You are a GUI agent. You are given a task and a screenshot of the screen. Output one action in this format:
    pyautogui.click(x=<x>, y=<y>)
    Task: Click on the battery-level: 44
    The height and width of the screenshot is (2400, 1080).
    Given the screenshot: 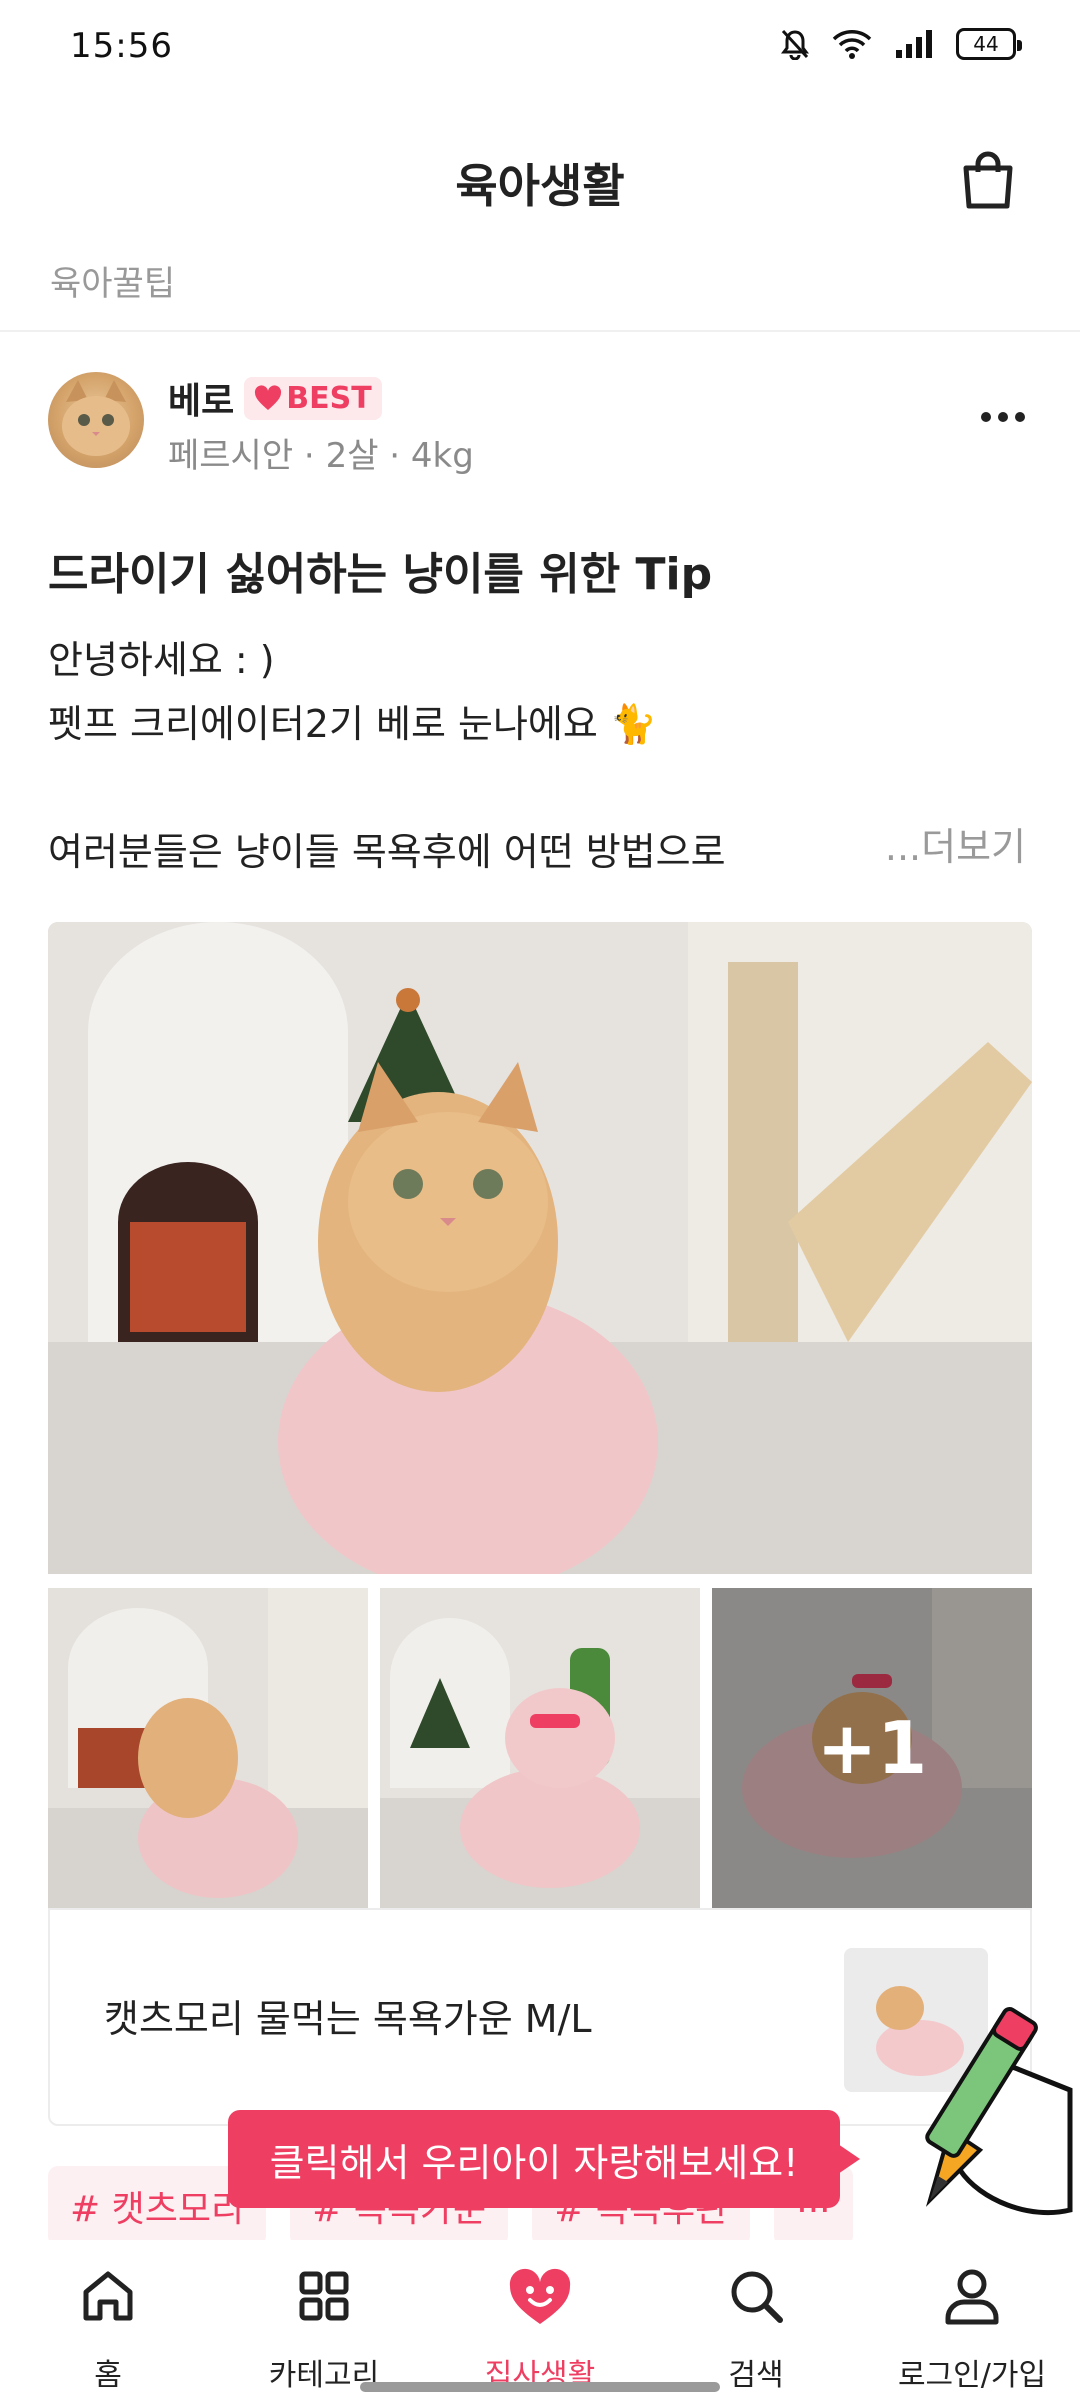 What is the action you would take?
    pyautogui.click(x=986, y=44)
    